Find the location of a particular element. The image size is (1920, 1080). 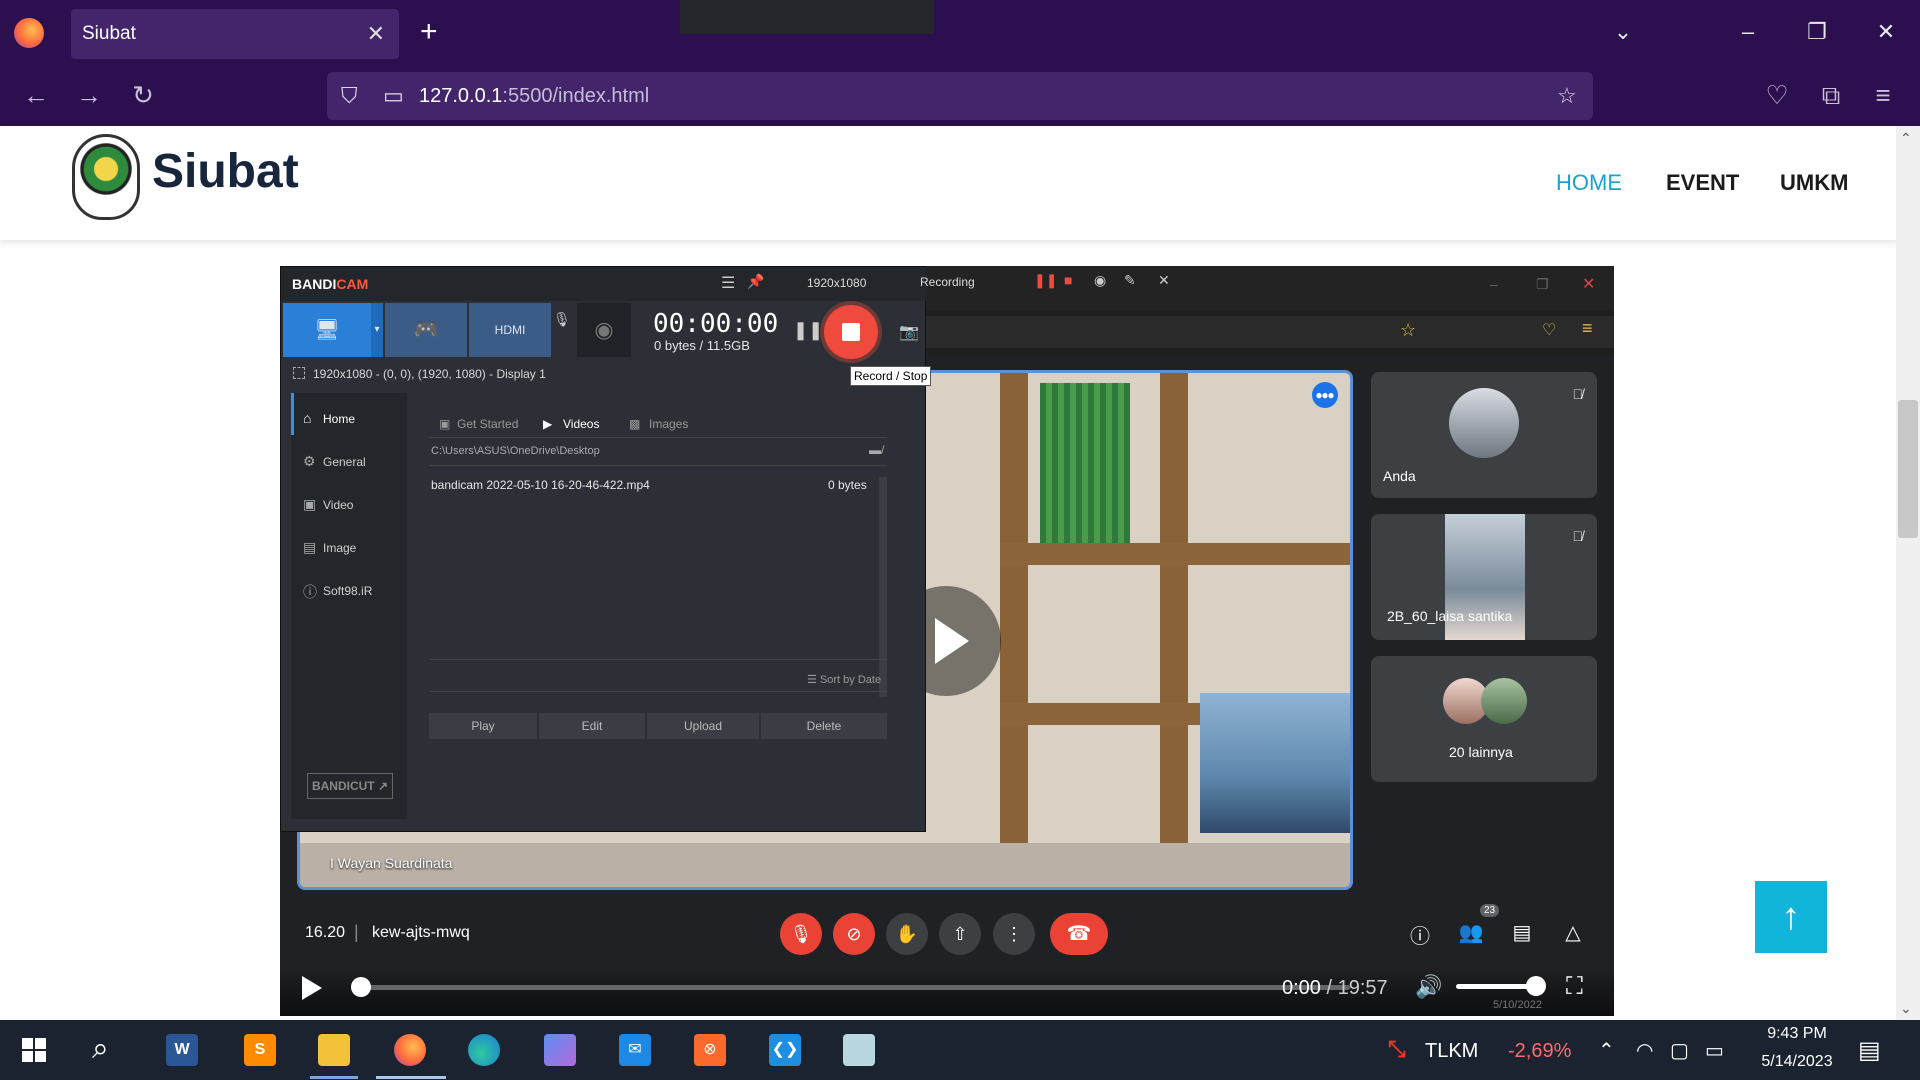

seek-bar is located at coordinates (855, 987).